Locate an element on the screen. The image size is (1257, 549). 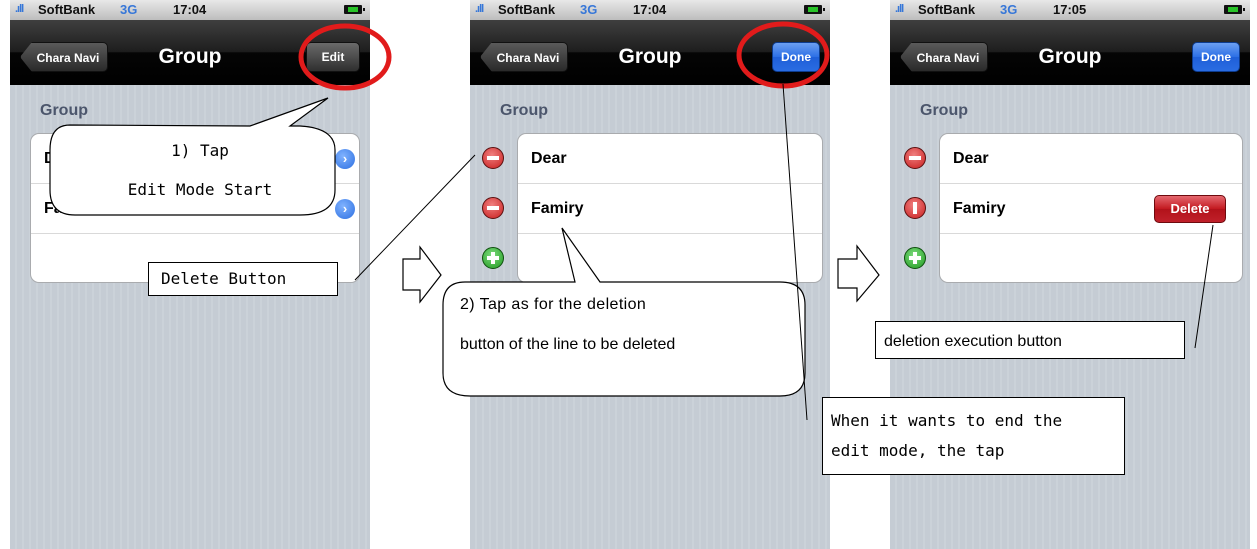
delete-button: Delete is located at coordinates (1190, 209).